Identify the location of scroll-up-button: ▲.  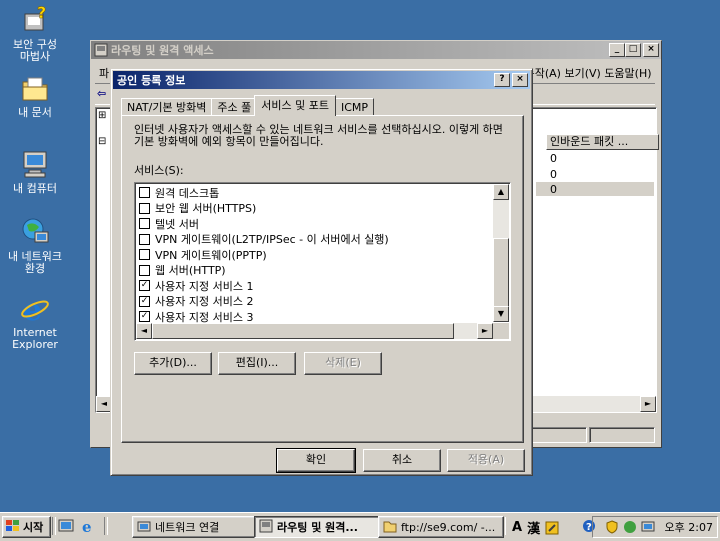
(501, 192).